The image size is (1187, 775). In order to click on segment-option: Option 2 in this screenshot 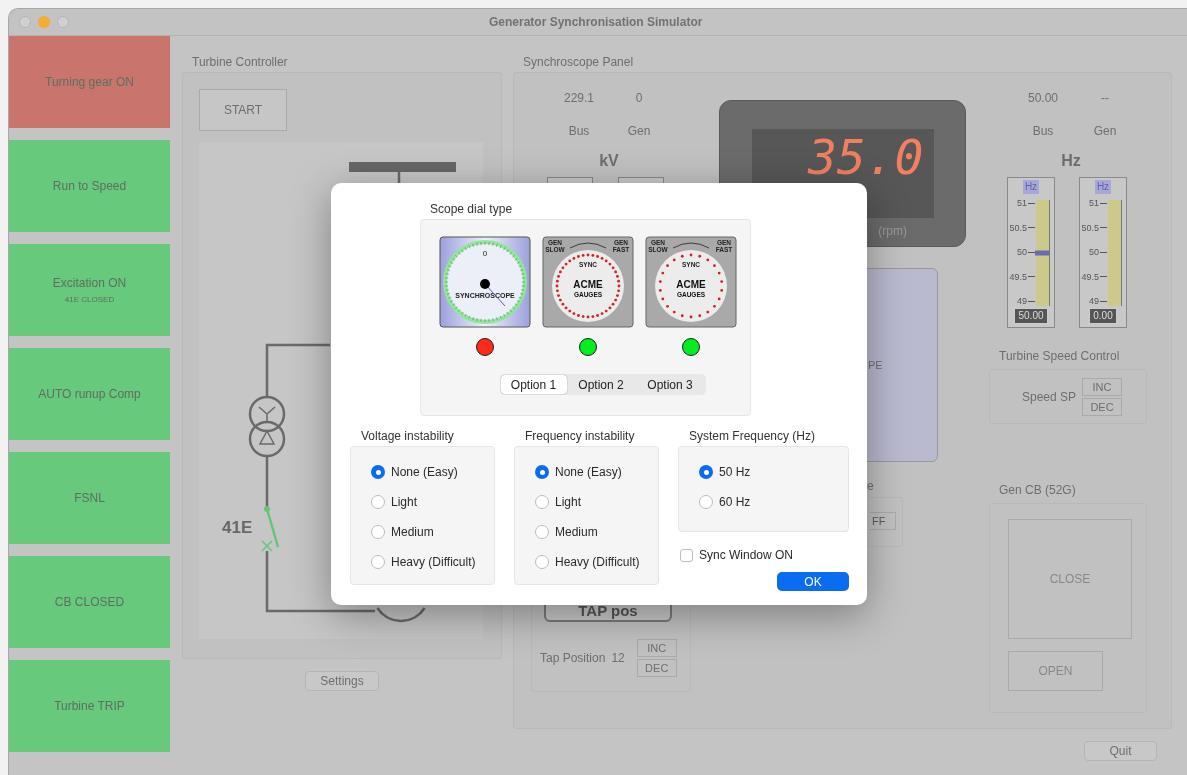, I will do `click(601, 384)`.